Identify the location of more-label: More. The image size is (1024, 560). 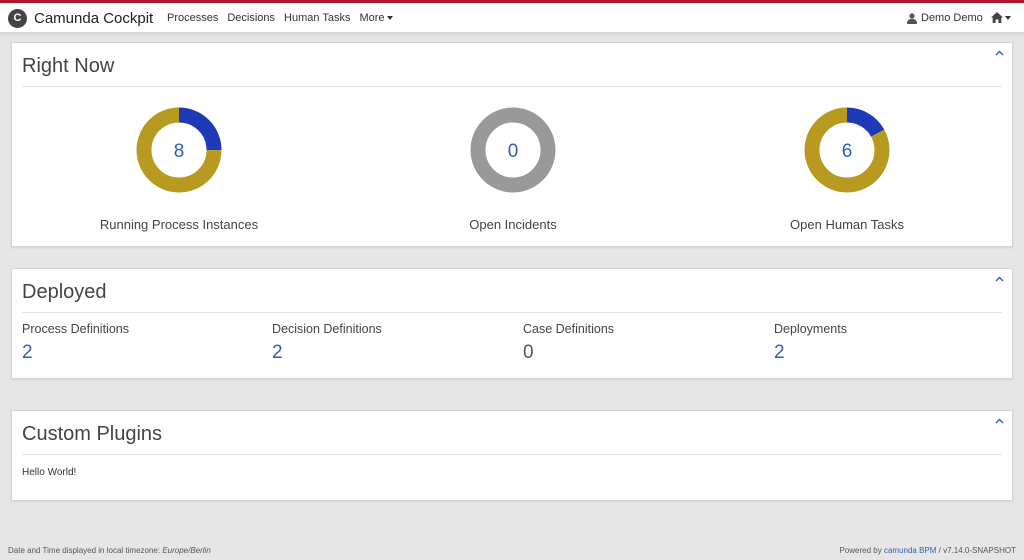
(372, 18).